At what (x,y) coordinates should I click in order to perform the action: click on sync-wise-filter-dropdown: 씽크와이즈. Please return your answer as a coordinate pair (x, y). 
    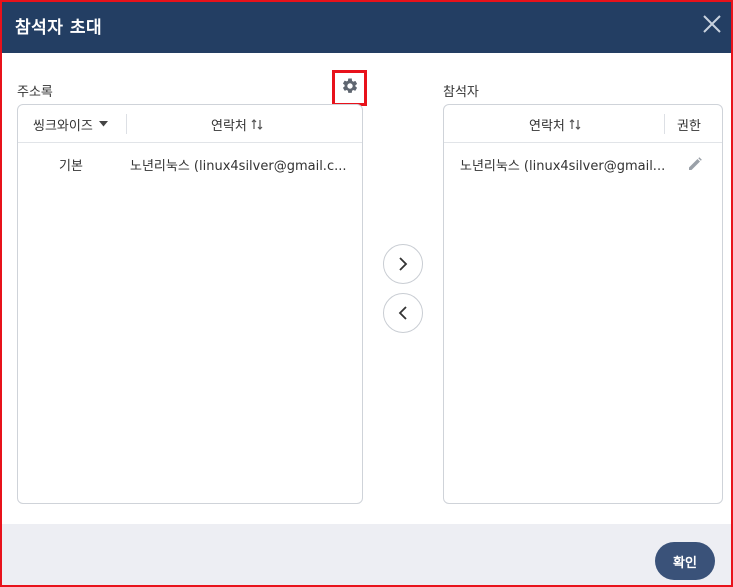
    Looking at the image, I should click on (70, 124).